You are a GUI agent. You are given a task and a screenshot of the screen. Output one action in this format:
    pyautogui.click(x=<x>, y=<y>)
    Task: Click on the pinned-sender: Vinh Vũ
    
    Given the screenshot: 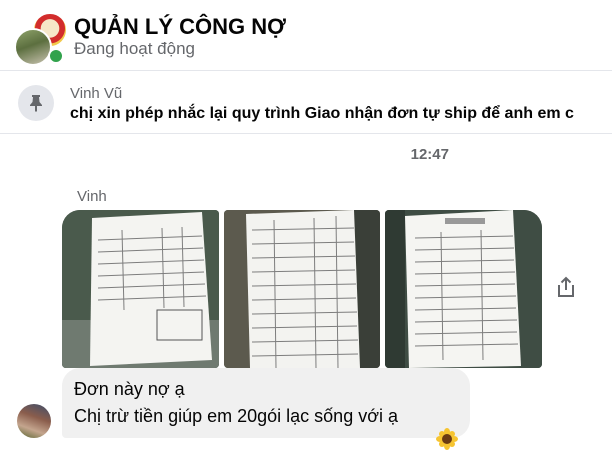 What is the action you would take?
    pyautogui.click(x=96, y=93)
    